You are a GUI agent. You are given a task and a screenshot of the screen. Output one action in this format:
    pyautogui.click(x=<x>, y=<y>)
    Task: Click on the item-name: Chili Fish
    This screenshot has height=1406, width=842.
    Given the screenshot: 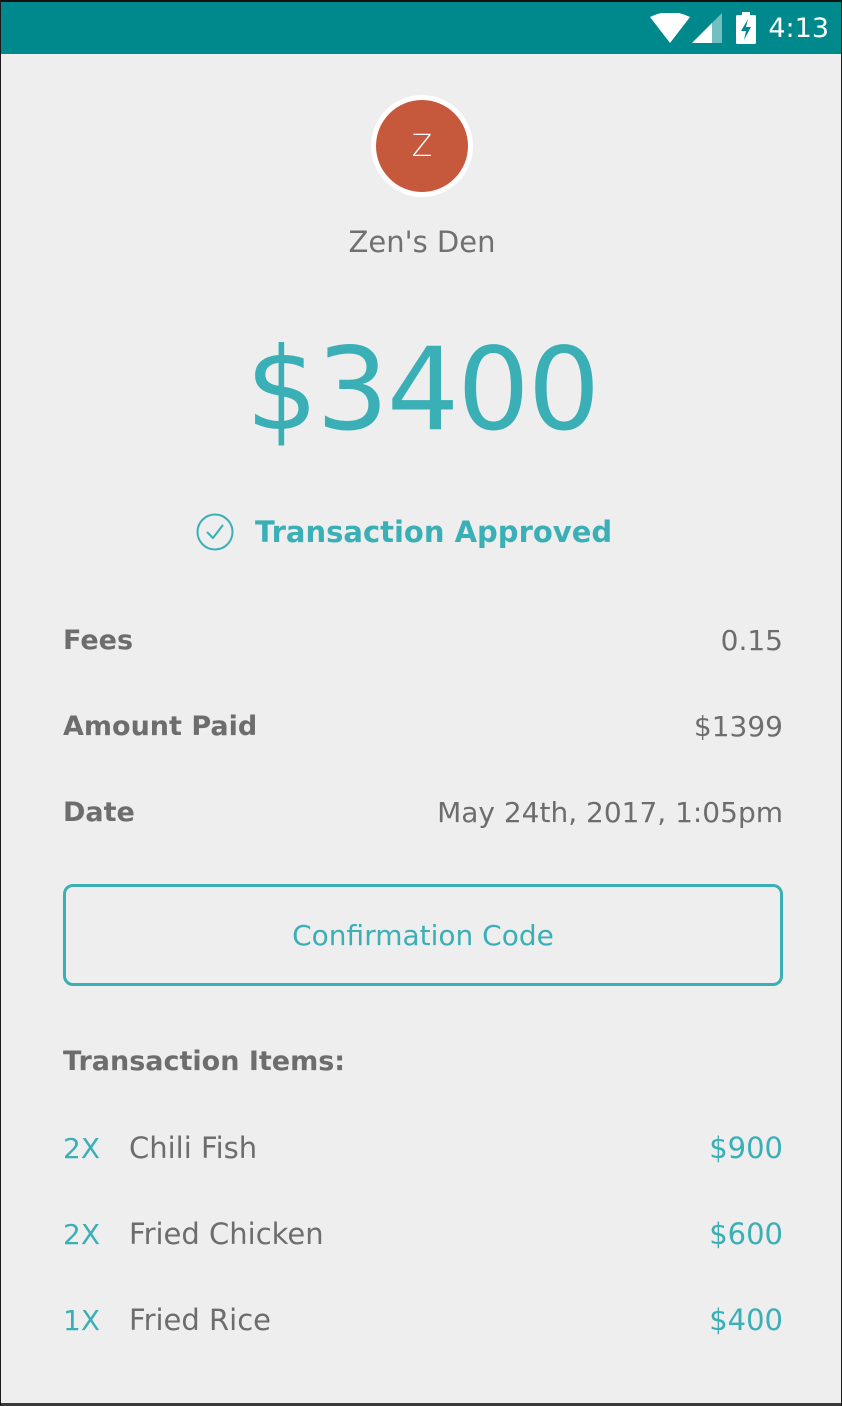 What is the action you would take?
    pyautogui.click(x=193, y=1148)
    